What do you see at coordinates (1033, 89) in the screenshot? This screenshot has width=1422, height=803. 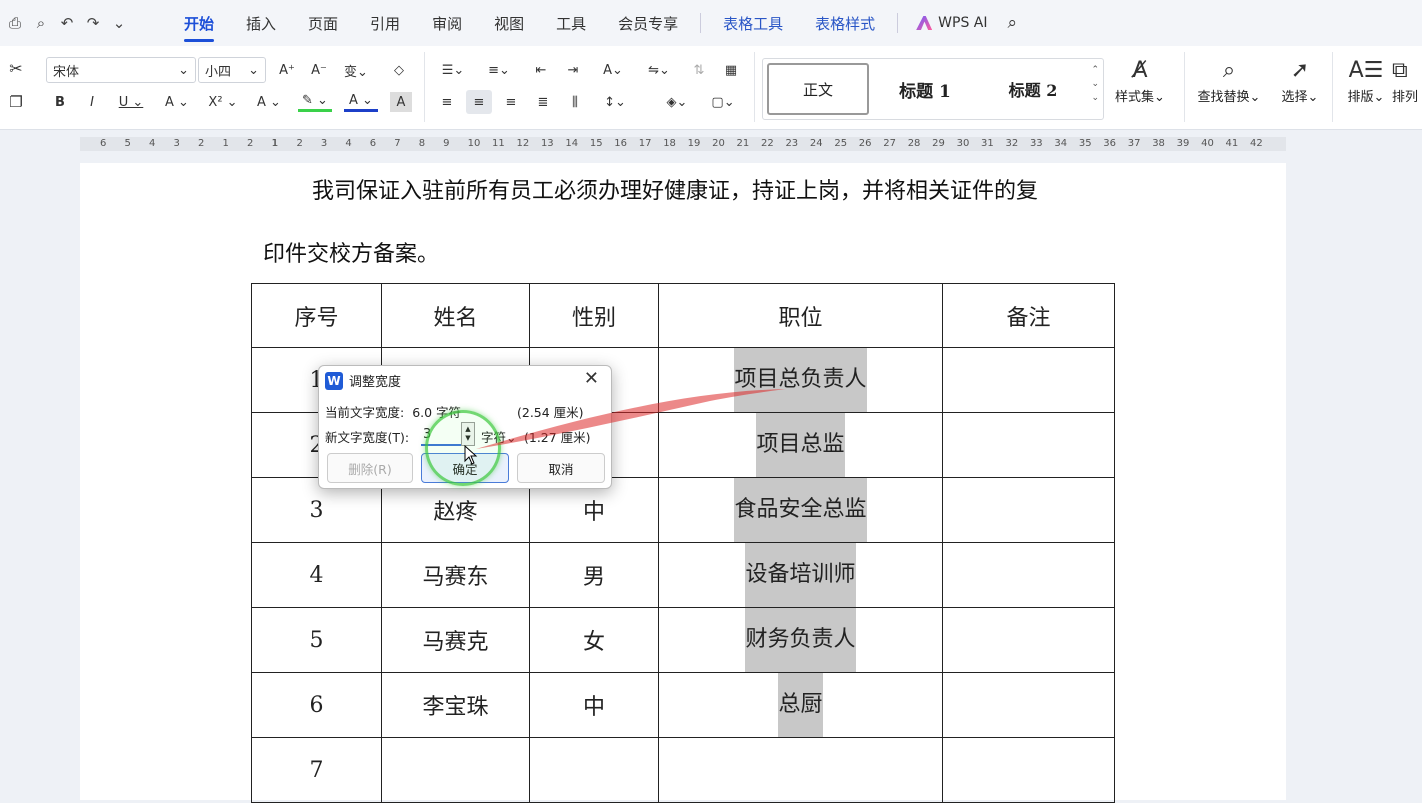 I see `style-heading-2: 标题 2` at bounding box center [1033, 89].